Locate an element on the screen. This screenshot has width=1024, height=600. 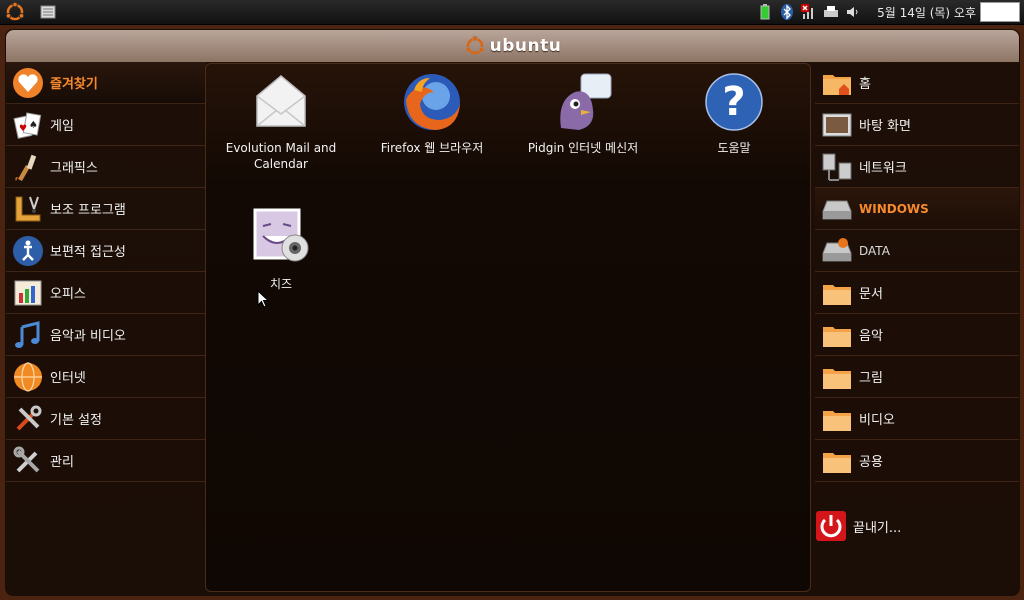
app-cheese: 치즈 is located at coordinates (281, 249).